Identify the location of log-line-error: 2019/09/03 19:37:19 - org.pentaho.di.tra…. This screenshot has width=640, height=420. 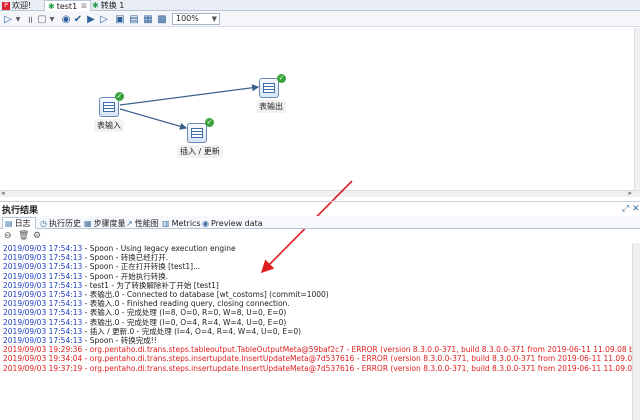
(317, 368).